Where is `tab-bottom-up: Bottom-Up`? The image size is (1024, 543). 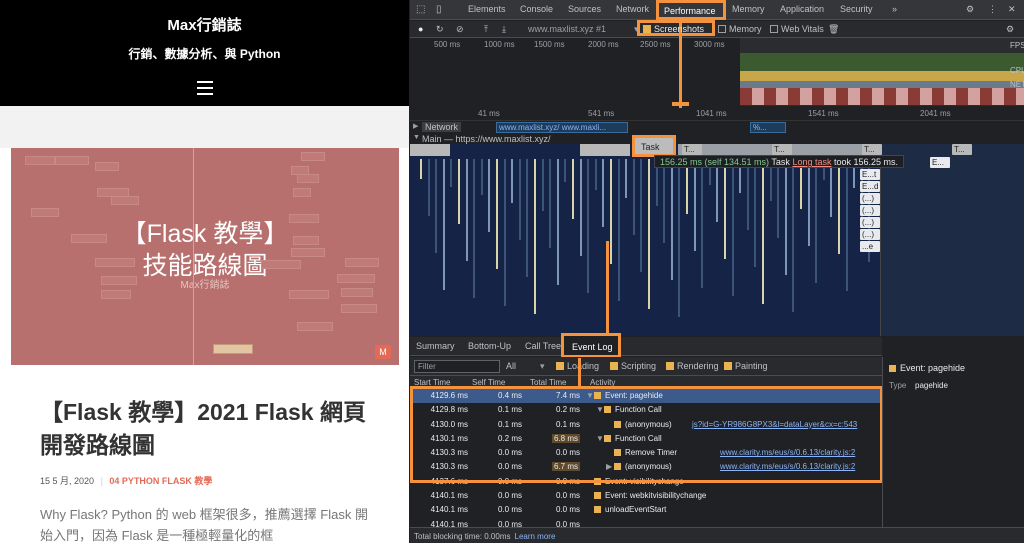 tab-bottom-up: Bottom-Up is located at coordinates (489, 346).